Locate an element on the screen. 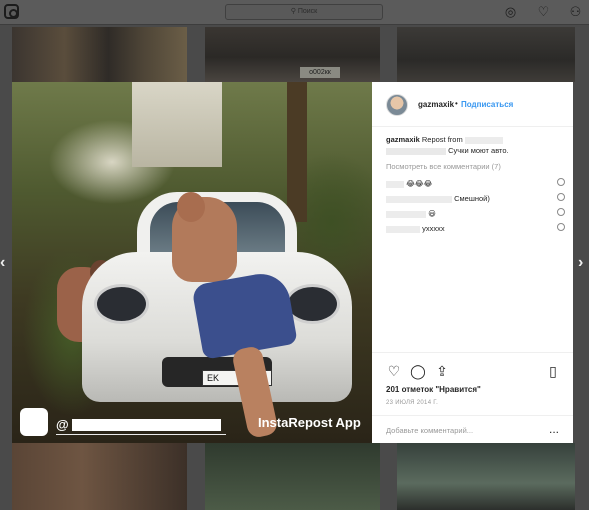 Image resolution: width=589 pixels, height=510 pixels. heart-icon: ♡ is located at coordinates (543, 11).